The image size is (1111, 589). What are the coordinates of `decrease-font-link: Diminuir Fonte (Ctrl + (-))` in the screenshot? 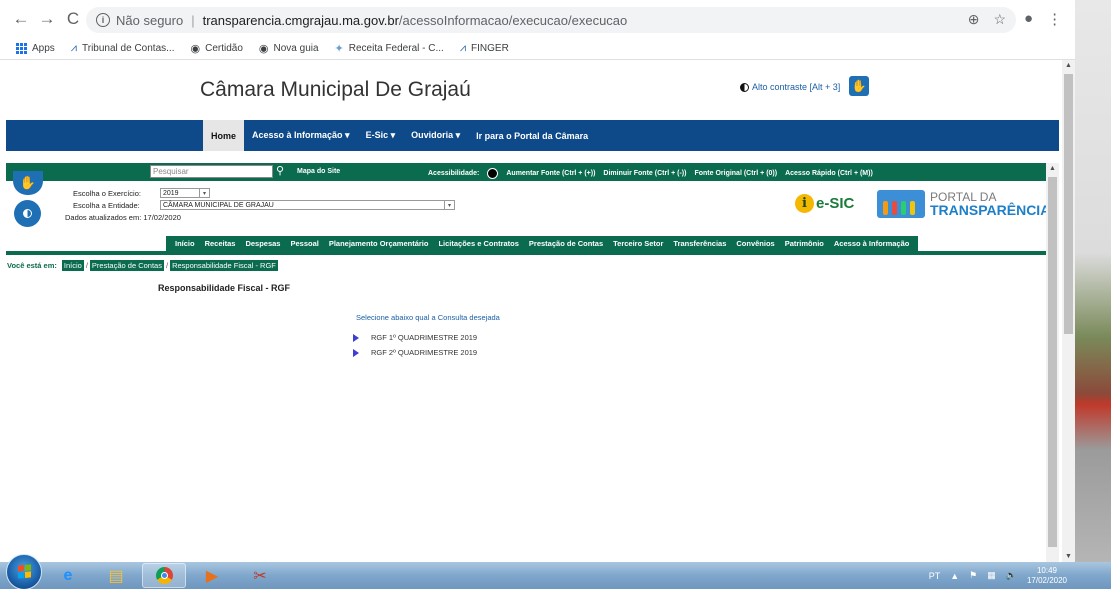 It's located at (644, 173).